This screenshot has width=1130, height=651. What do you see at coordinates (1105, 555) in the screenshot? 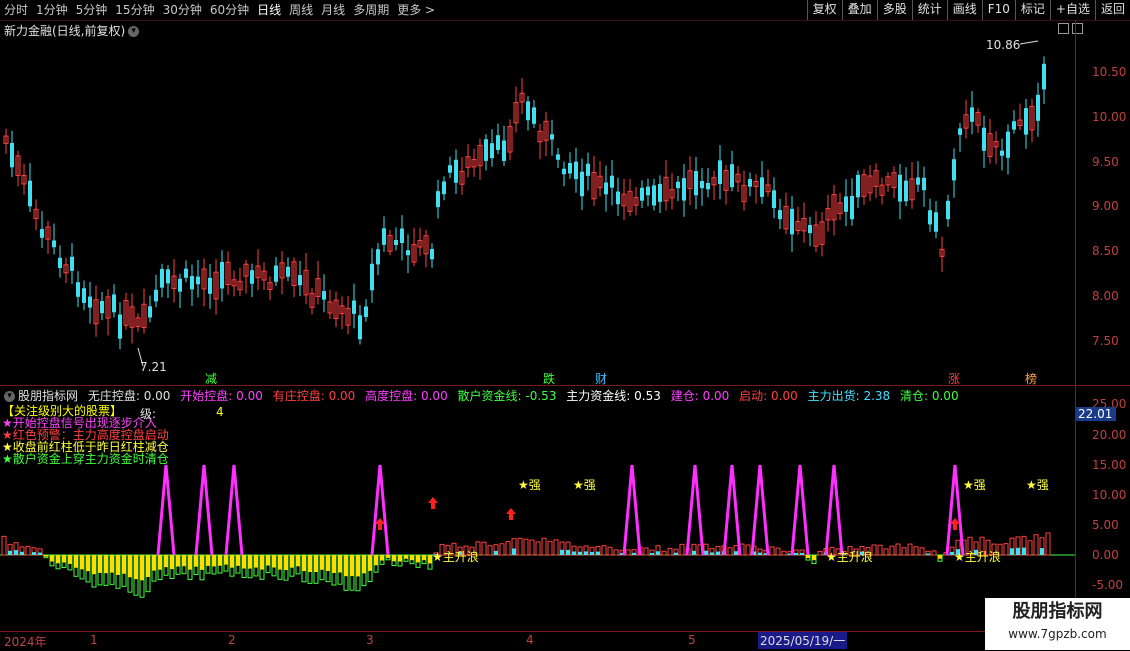
I see `indicator-axis-label: 0.00` at bounding box center [1105, 555].